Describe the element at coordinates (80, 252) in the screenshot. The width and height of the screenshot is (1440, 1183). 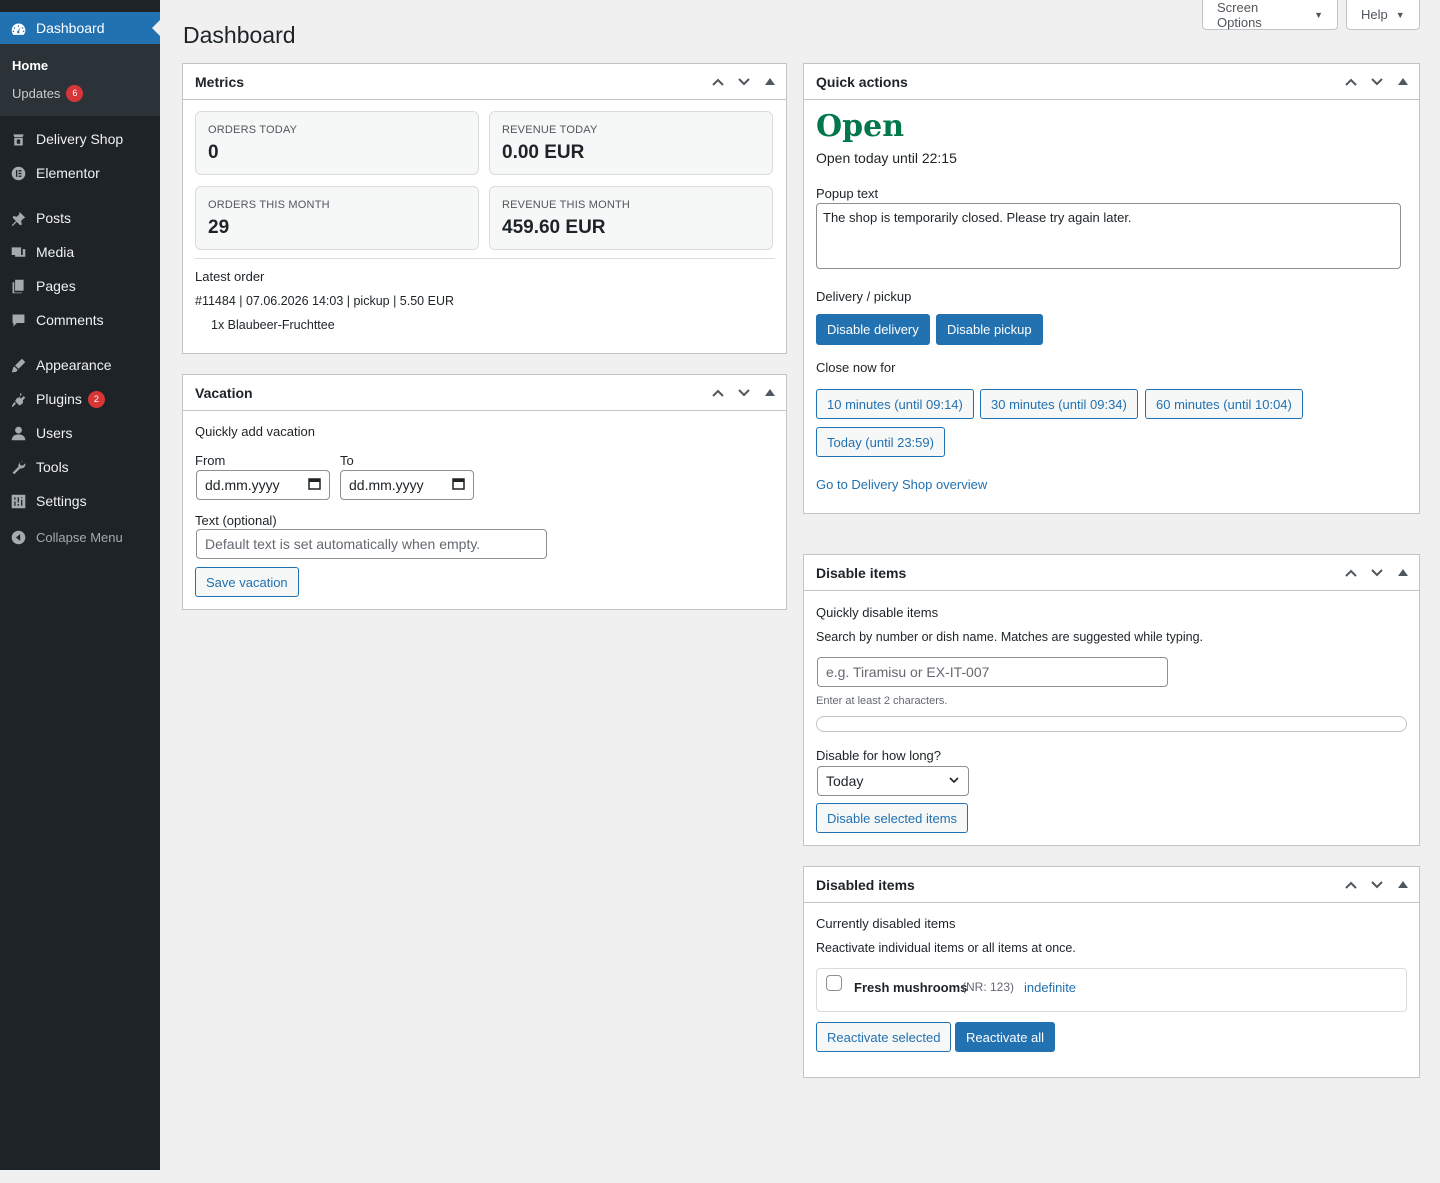
I see `sidebar-item-media: Media` at that location.